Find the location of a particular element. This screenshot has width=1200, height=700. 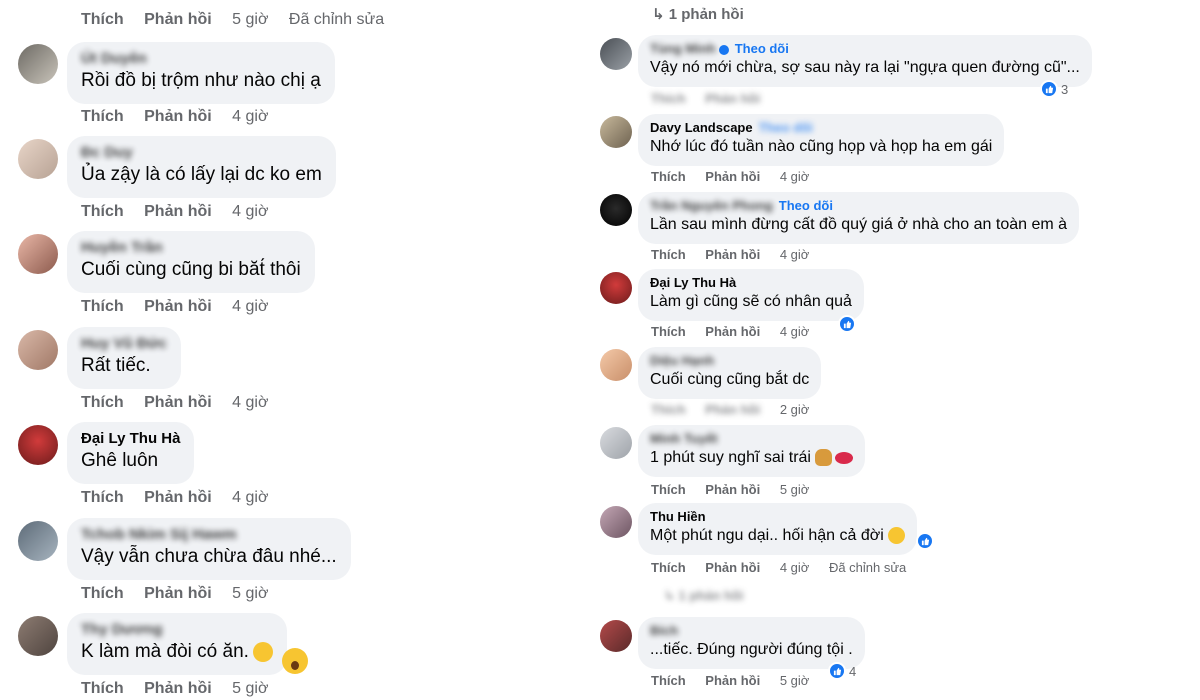

commenter-name: Đc Duy is located at coordinates (201, 153).